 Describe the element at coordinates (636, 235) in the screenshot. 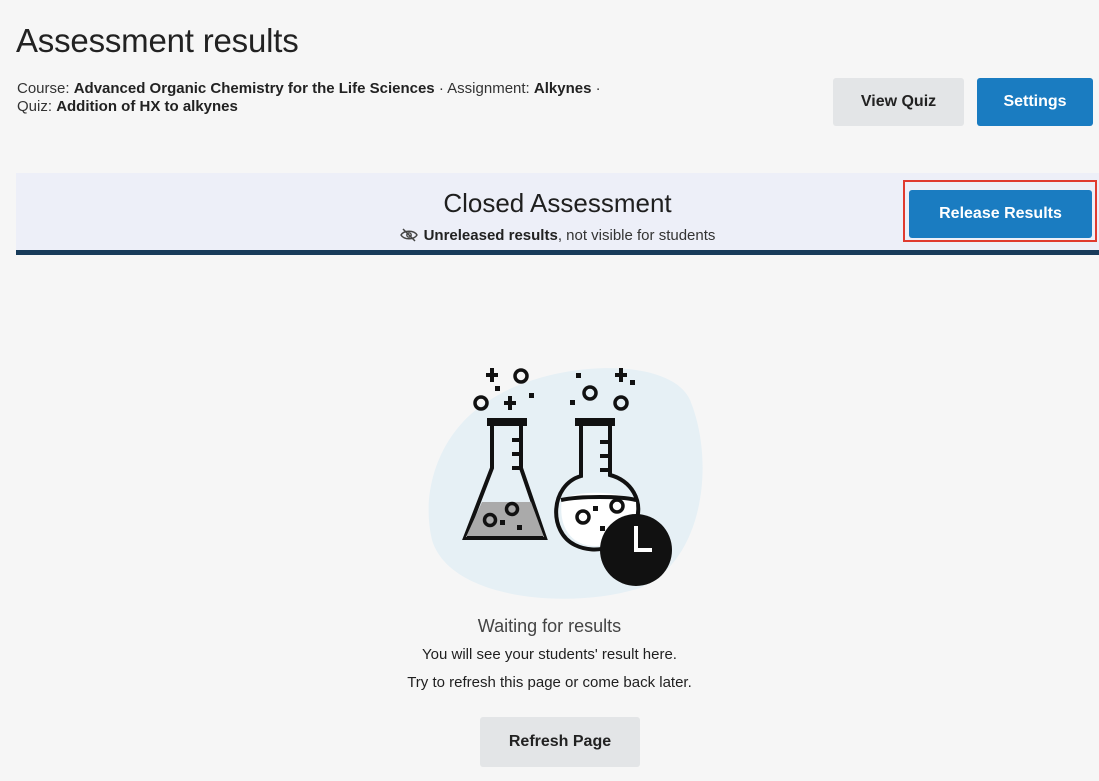

I see `status-text: , not visible for students` at that location.